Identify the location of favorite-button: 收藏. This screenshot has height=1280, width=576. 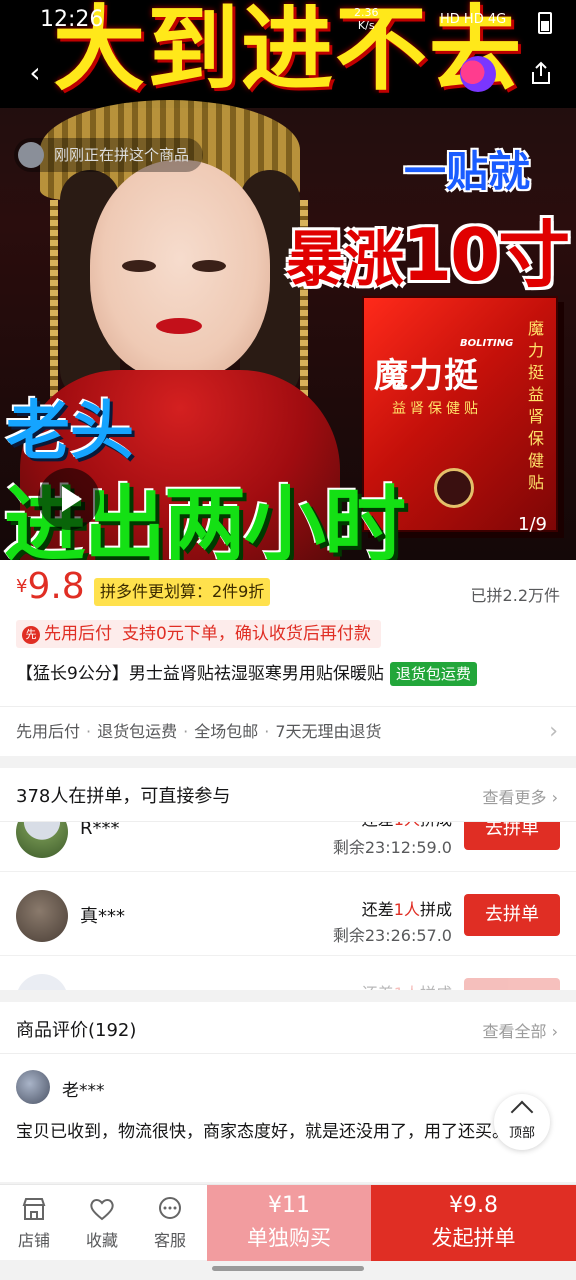
(102, 1223).